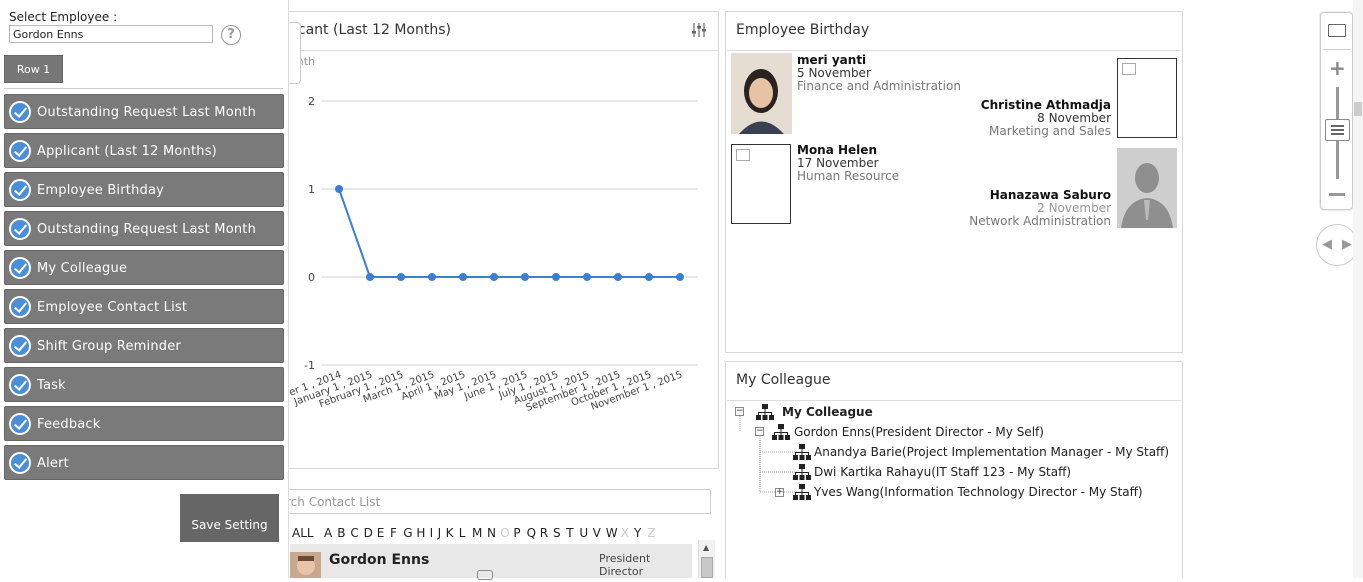  What do you see at coordinates (144, 423) in the screenshot?
I see `widget-toggle-feedback: Feedback` at bounding box center [144, 423].